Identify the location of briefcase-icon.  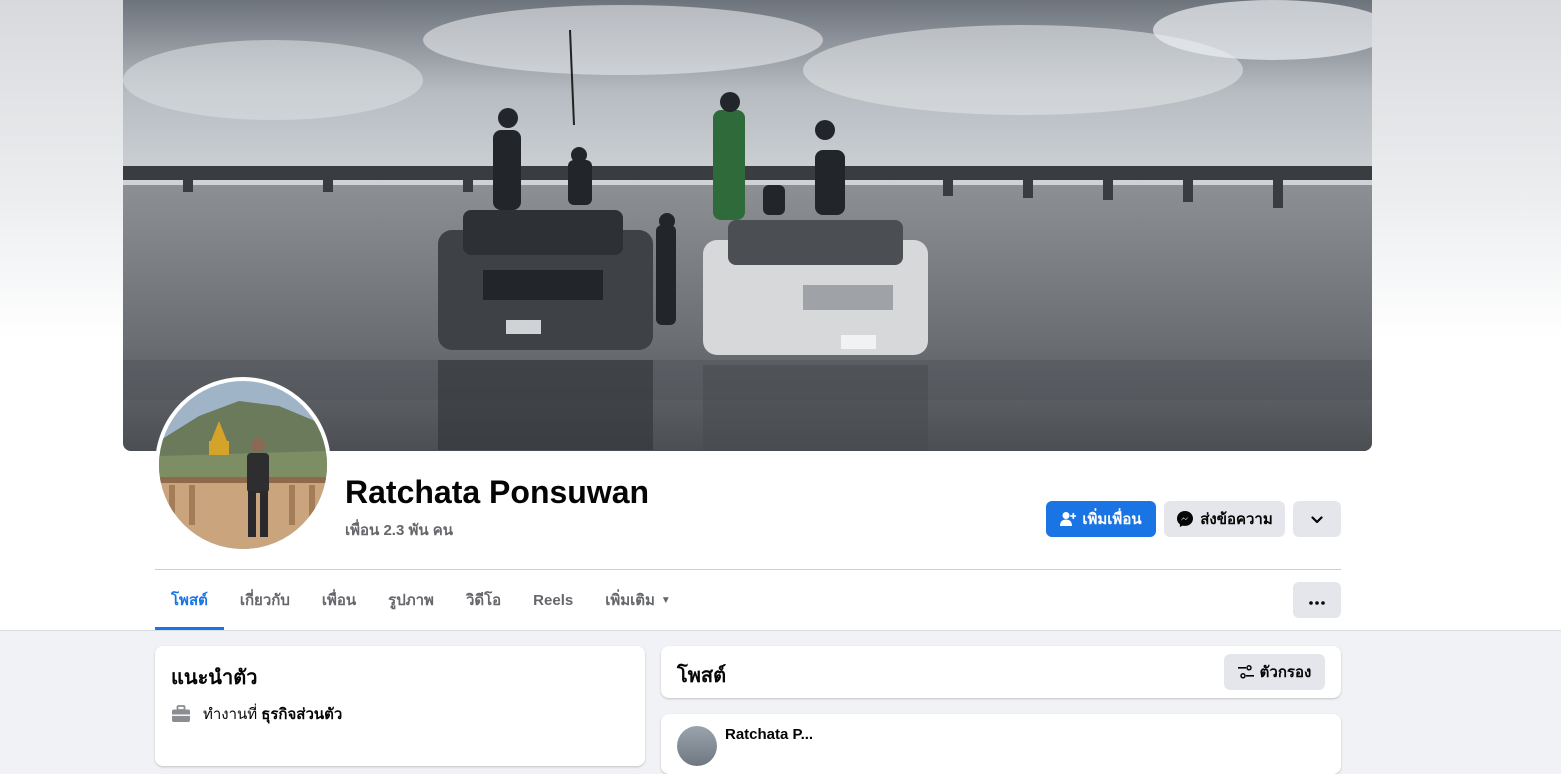
(181, 714).